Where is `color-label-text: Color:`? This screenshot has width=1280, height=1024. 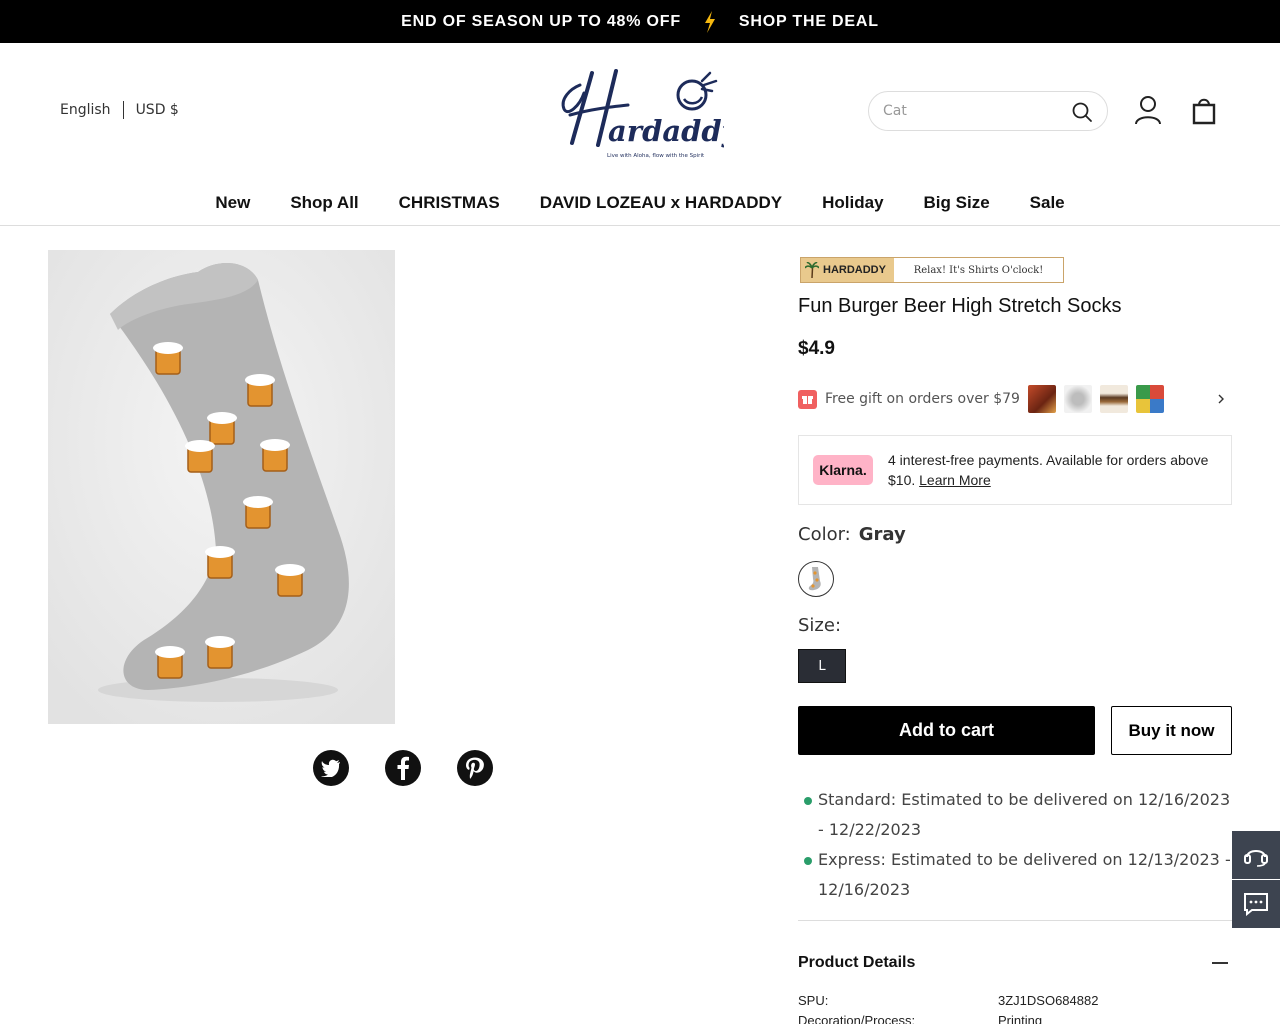 color-label-text: Color: is located at coordinates (824, 534).